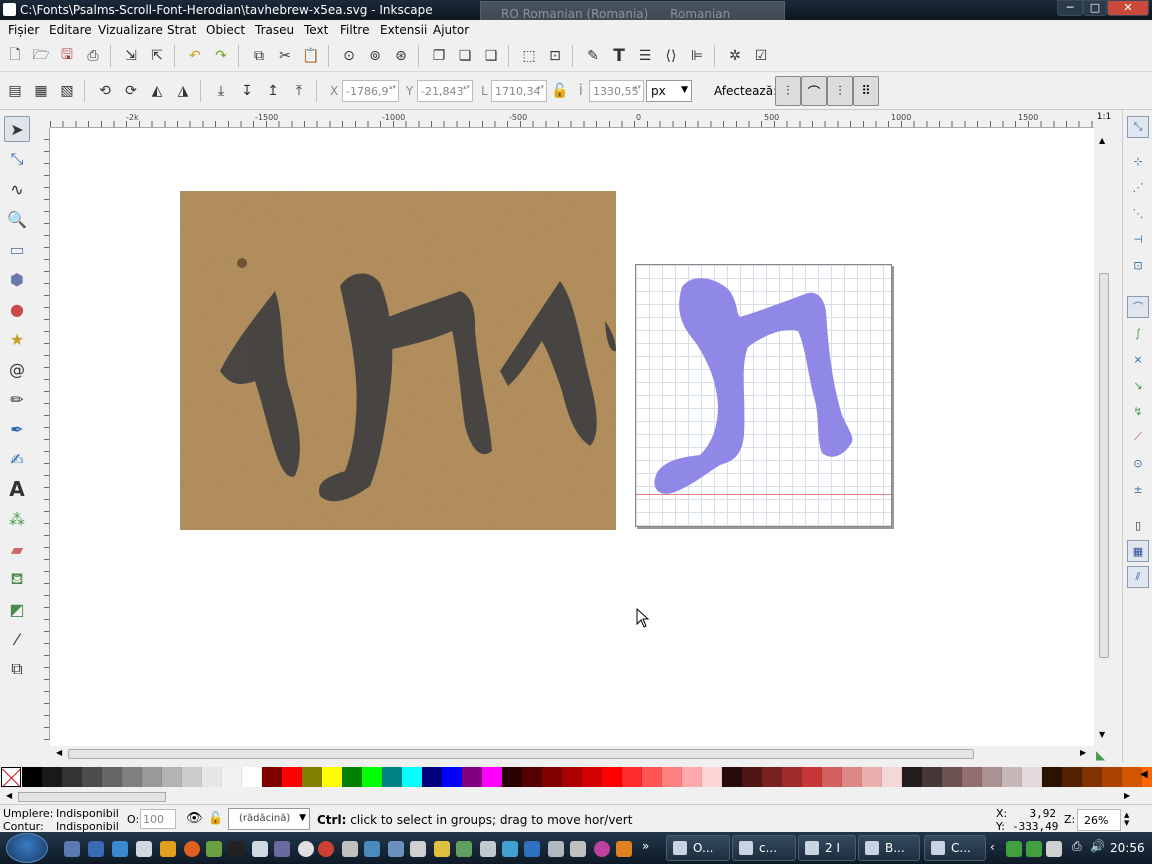 The height and width of the screenshot is (864, 1152). Describe the element at coordinates (593, 56) in the screenshot. I see `fill-stroke-icon: ✎` at that location.